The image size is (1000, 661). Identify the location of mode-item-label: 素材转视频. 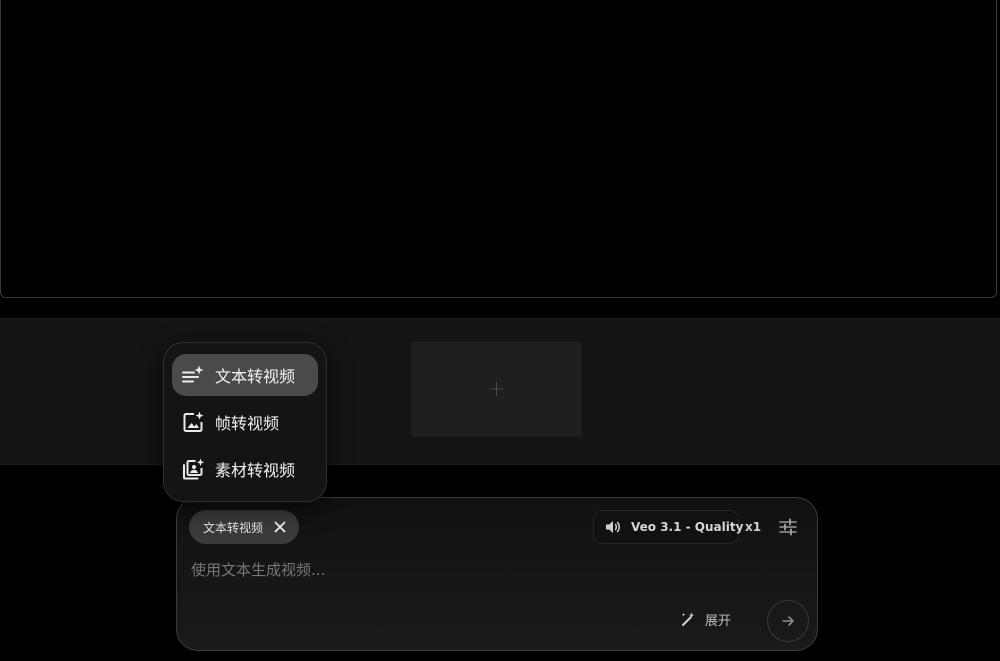
(255, 470).